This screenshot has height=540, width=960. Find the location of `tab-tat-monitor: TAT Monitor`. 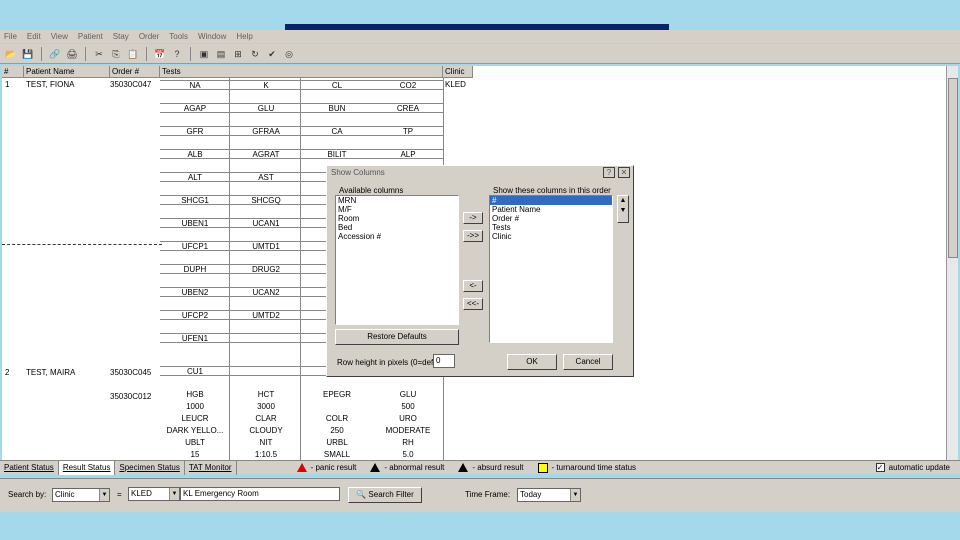

tab-tat-monitor: TAT Monitor is located at coordinates (211, 467).